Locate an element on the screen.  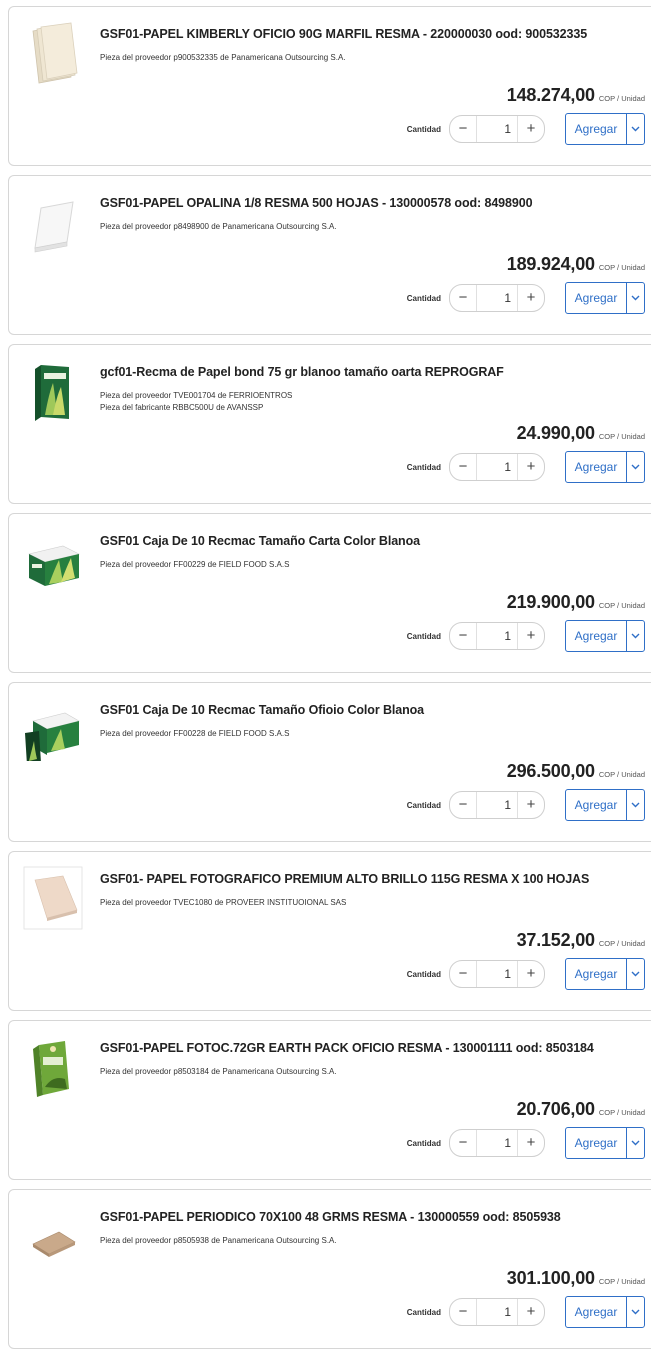
product-price: 20.706,00 is located at coordinates (555, 1109).